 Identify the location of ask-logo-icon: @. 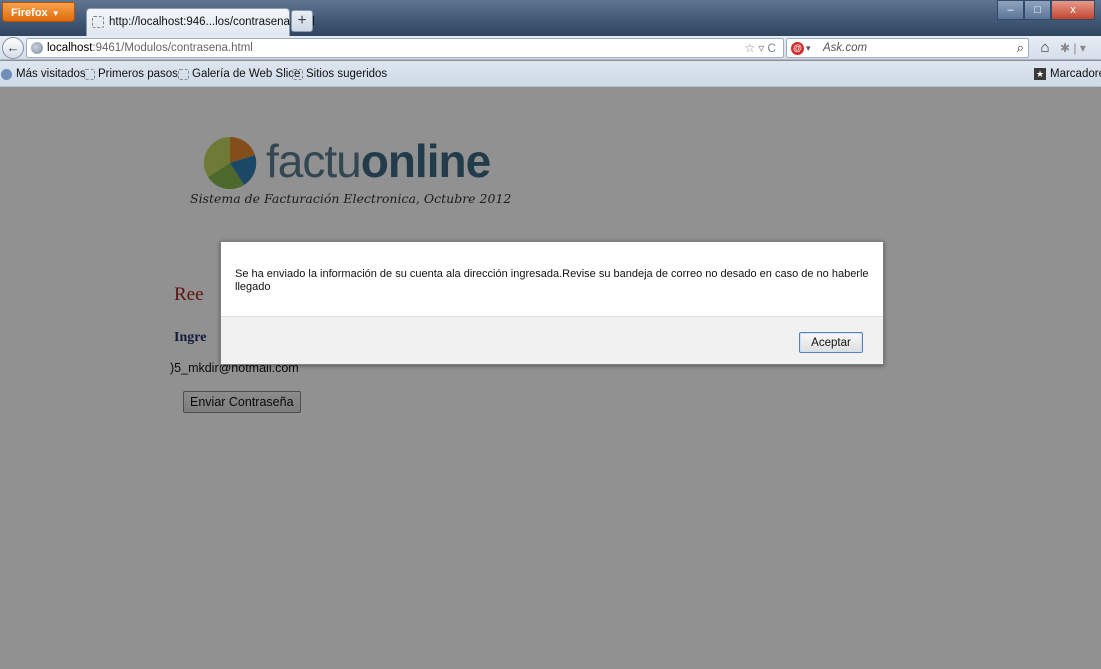
(797, 48).